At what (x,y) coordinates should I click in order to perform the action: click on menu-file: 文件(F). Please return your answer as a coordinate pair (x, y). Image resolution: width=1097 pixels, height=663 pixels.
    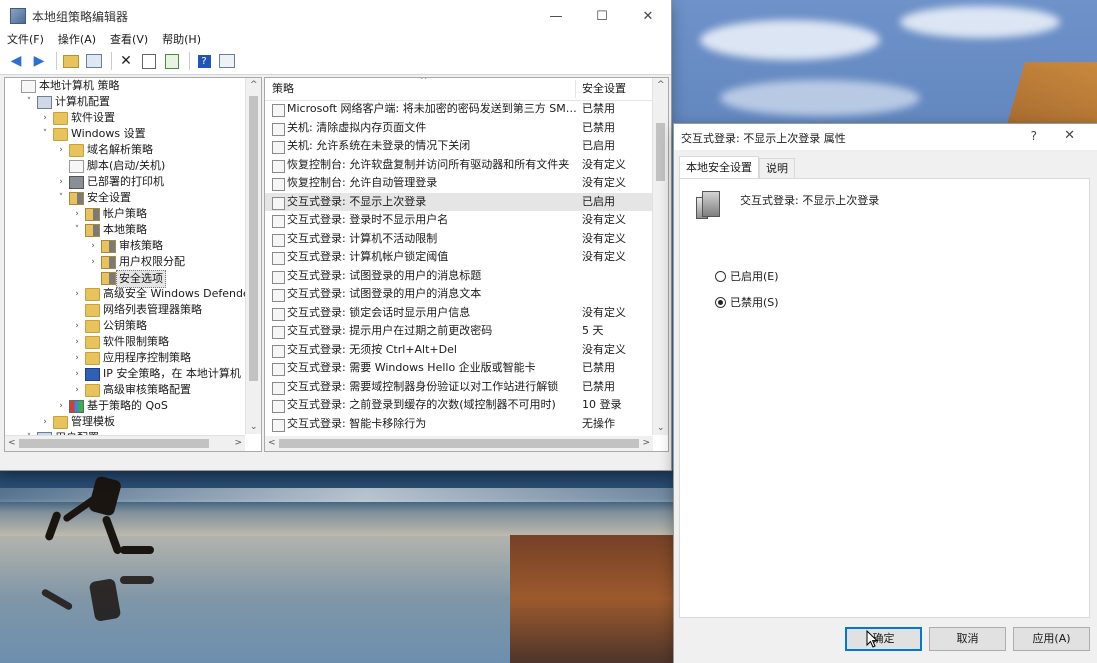
    Looking at the image, I should click on (25, 40).